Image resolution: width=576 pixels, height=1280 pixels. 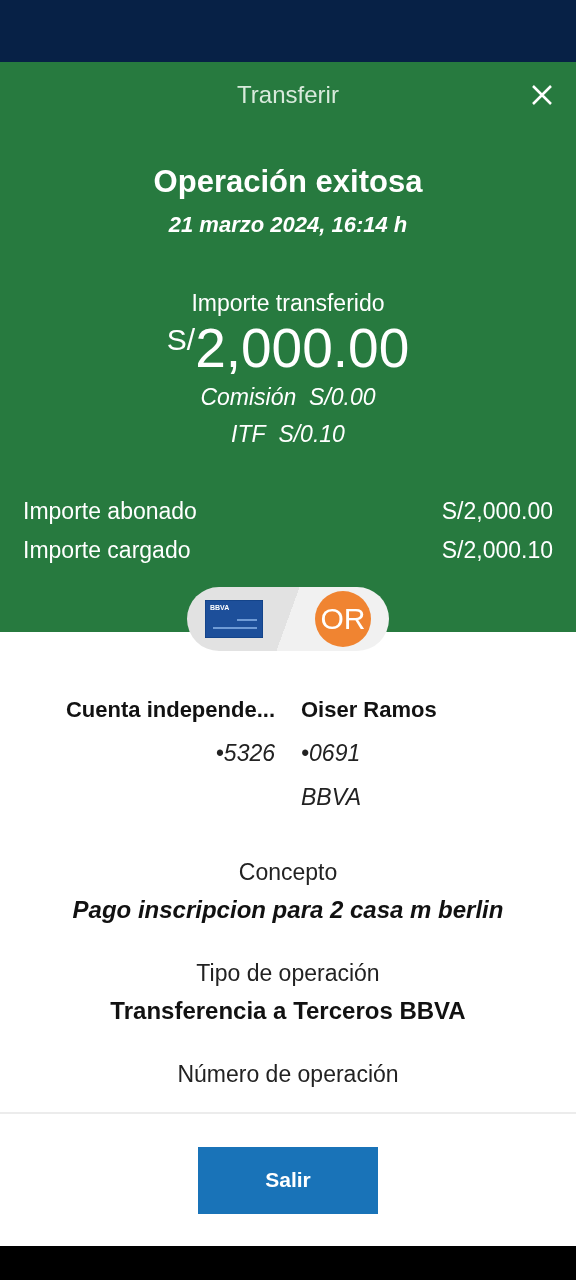 I want to click on fee-text: Comisión S/0.00, so click(x=288, y=397).